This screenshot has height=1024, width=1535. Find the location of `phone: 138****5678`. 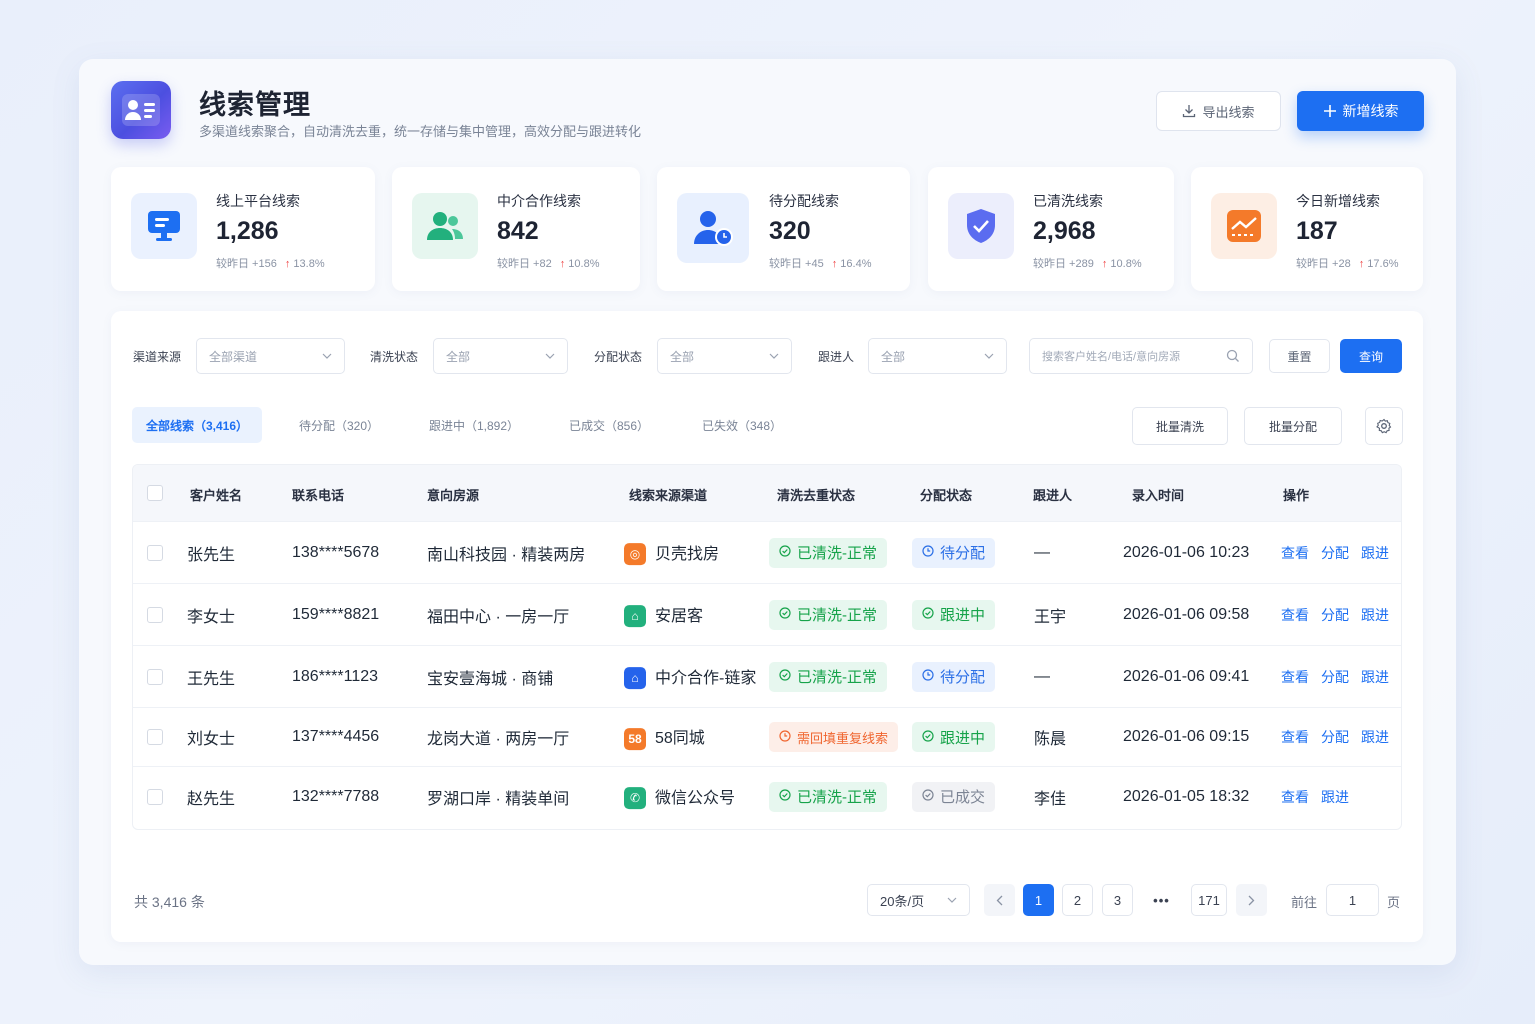

phone: 138****5678 is located at coordinates (336, 552).